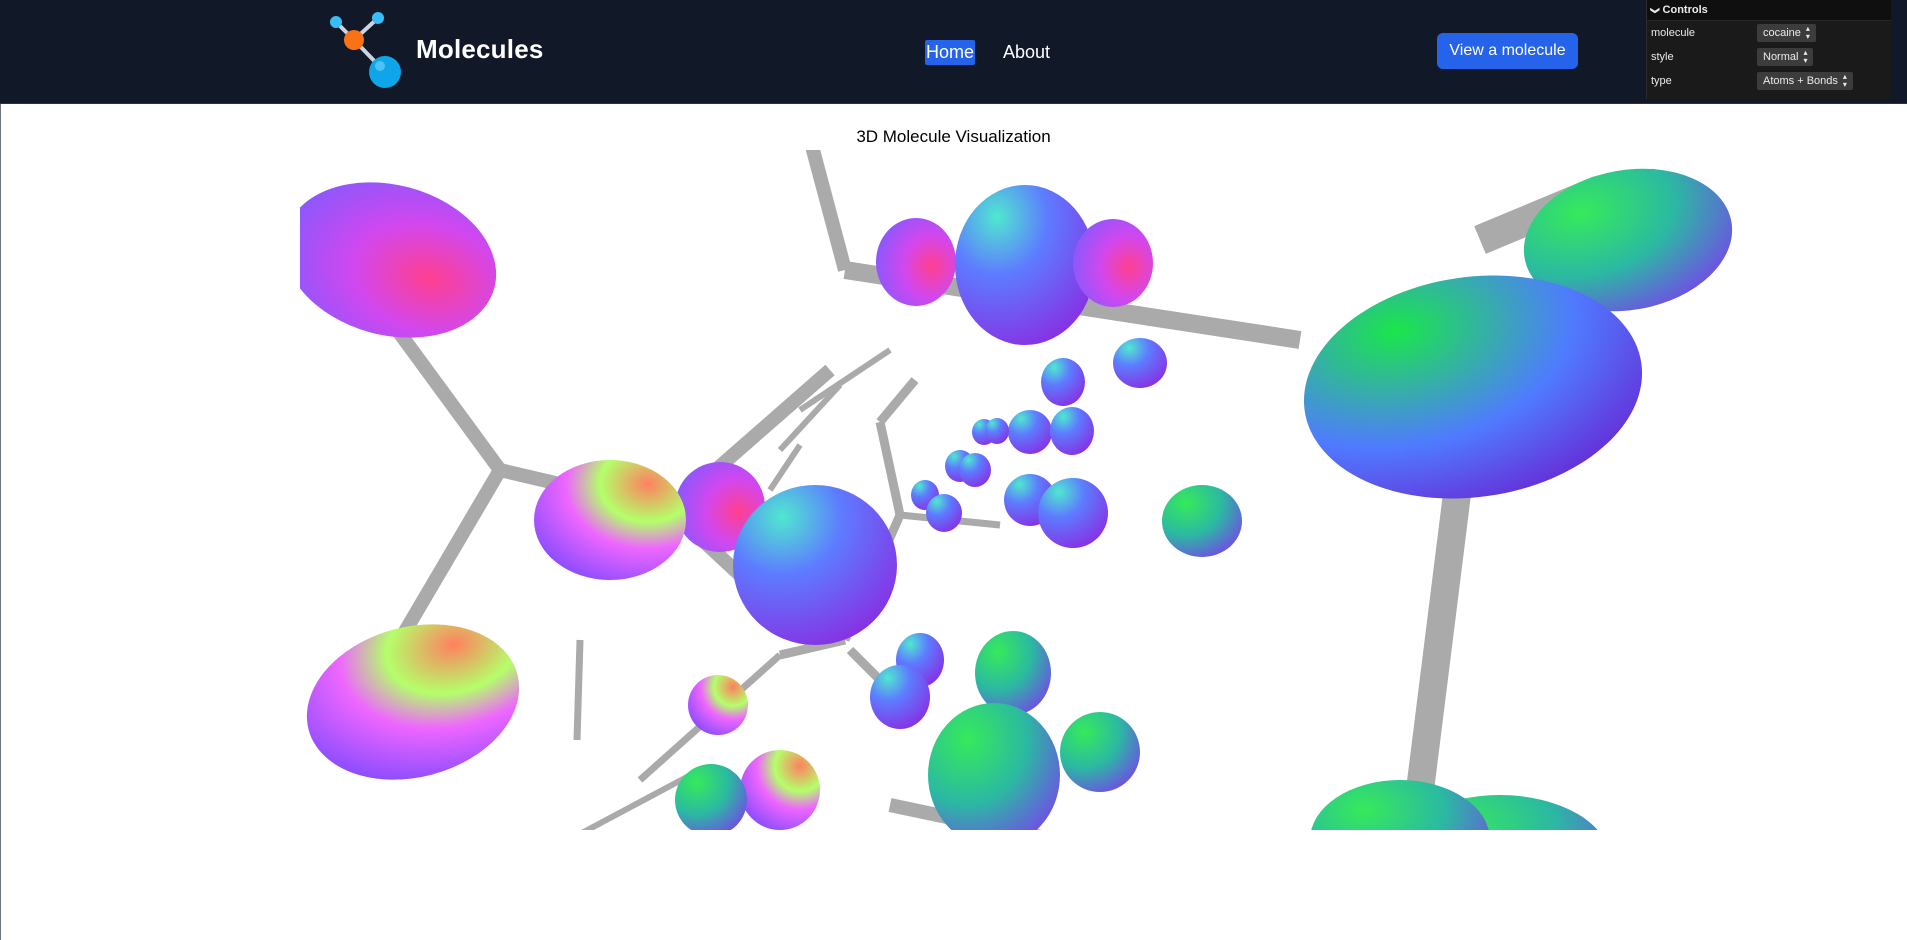 The height and width of the screenshot is (940, 1907). Describe the element at coordinates (1662, 57) in the screenshot. I see `control-label-style: style` at that location.